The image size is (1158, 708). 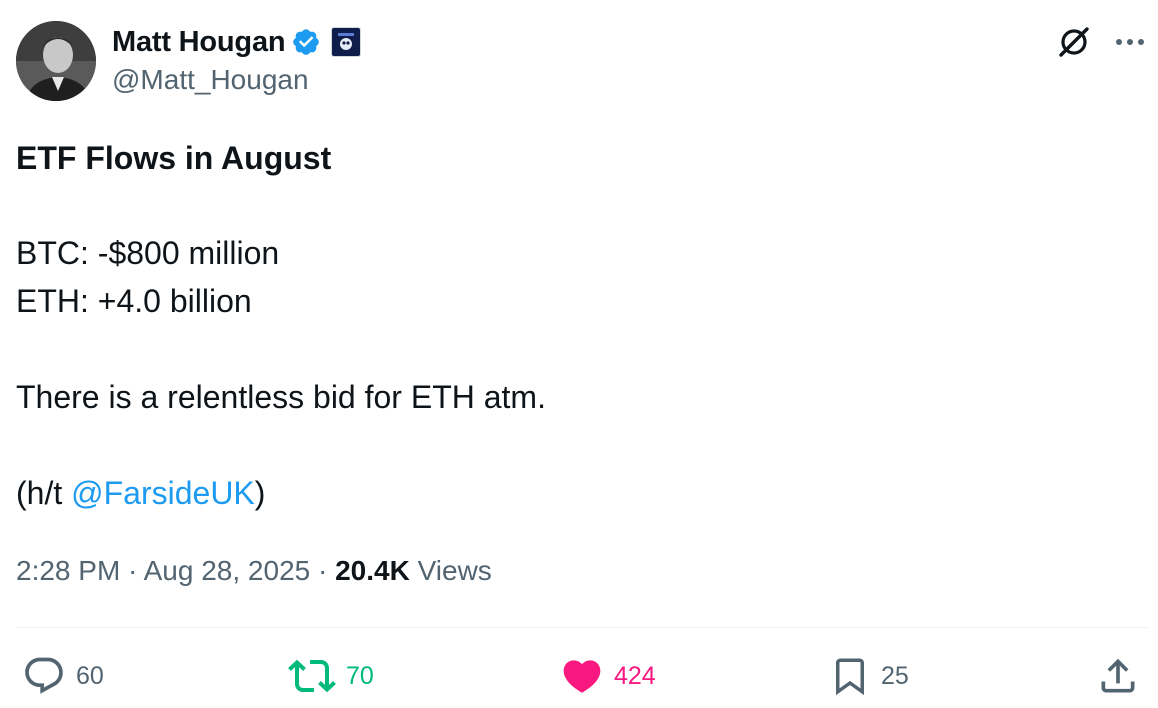 What do you see at coordinates (306, 42) in the screenshot?
I see `verified-badge-icon` at bounding box center [306, 42].